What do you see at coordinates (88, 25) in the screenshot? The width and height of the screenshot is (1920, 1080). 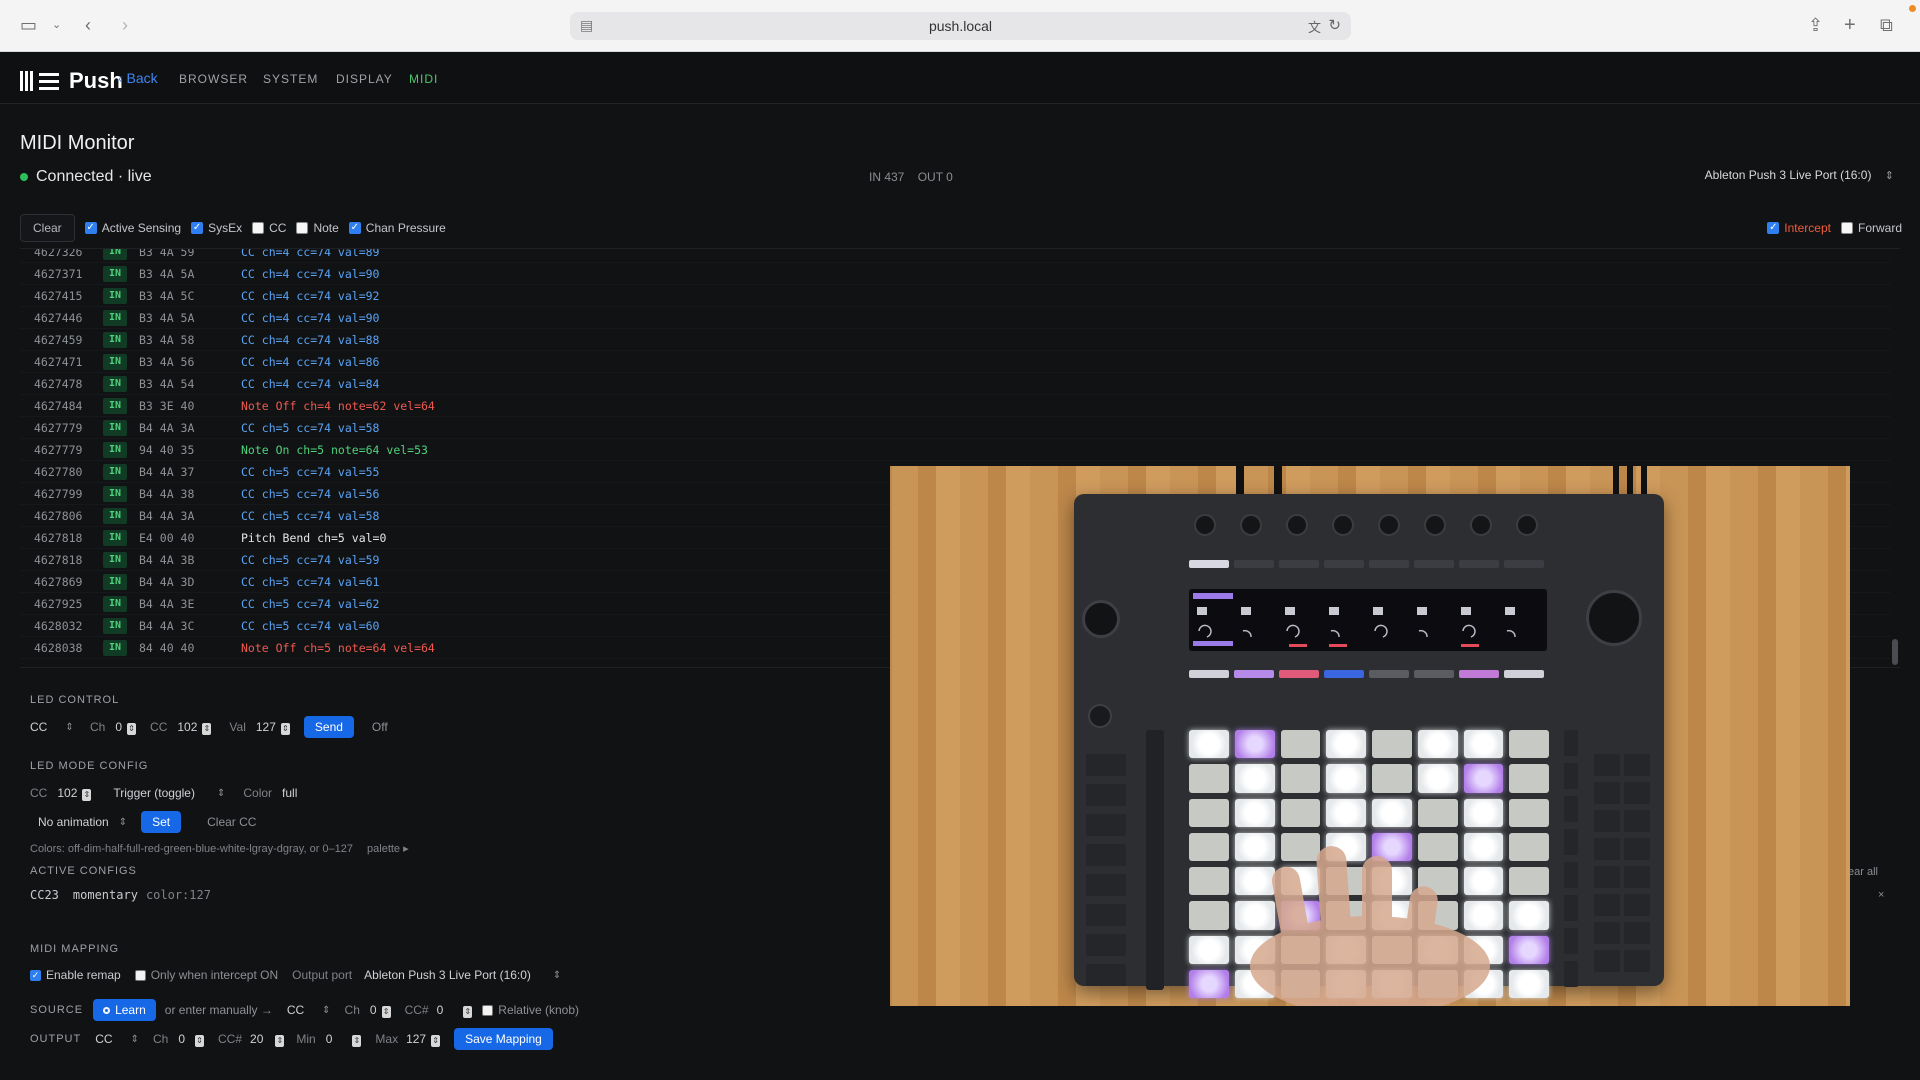 I see `back-arrow-icon: ‹` at bounding box center [88, 25].